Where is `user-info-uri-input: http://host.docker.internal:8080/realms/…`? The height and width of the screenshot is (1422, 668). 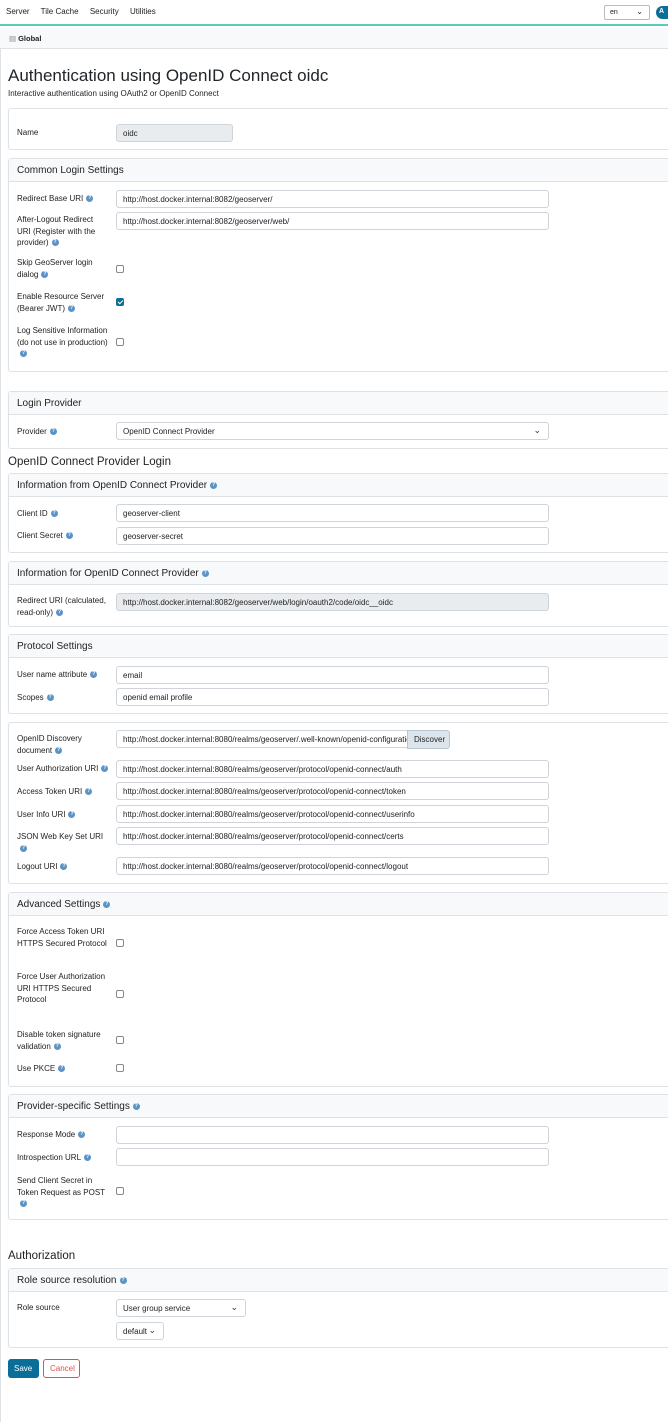 user-info-uri-input: http://host.docker.internal:8080/realms/… is located at coordinates (332, 814).